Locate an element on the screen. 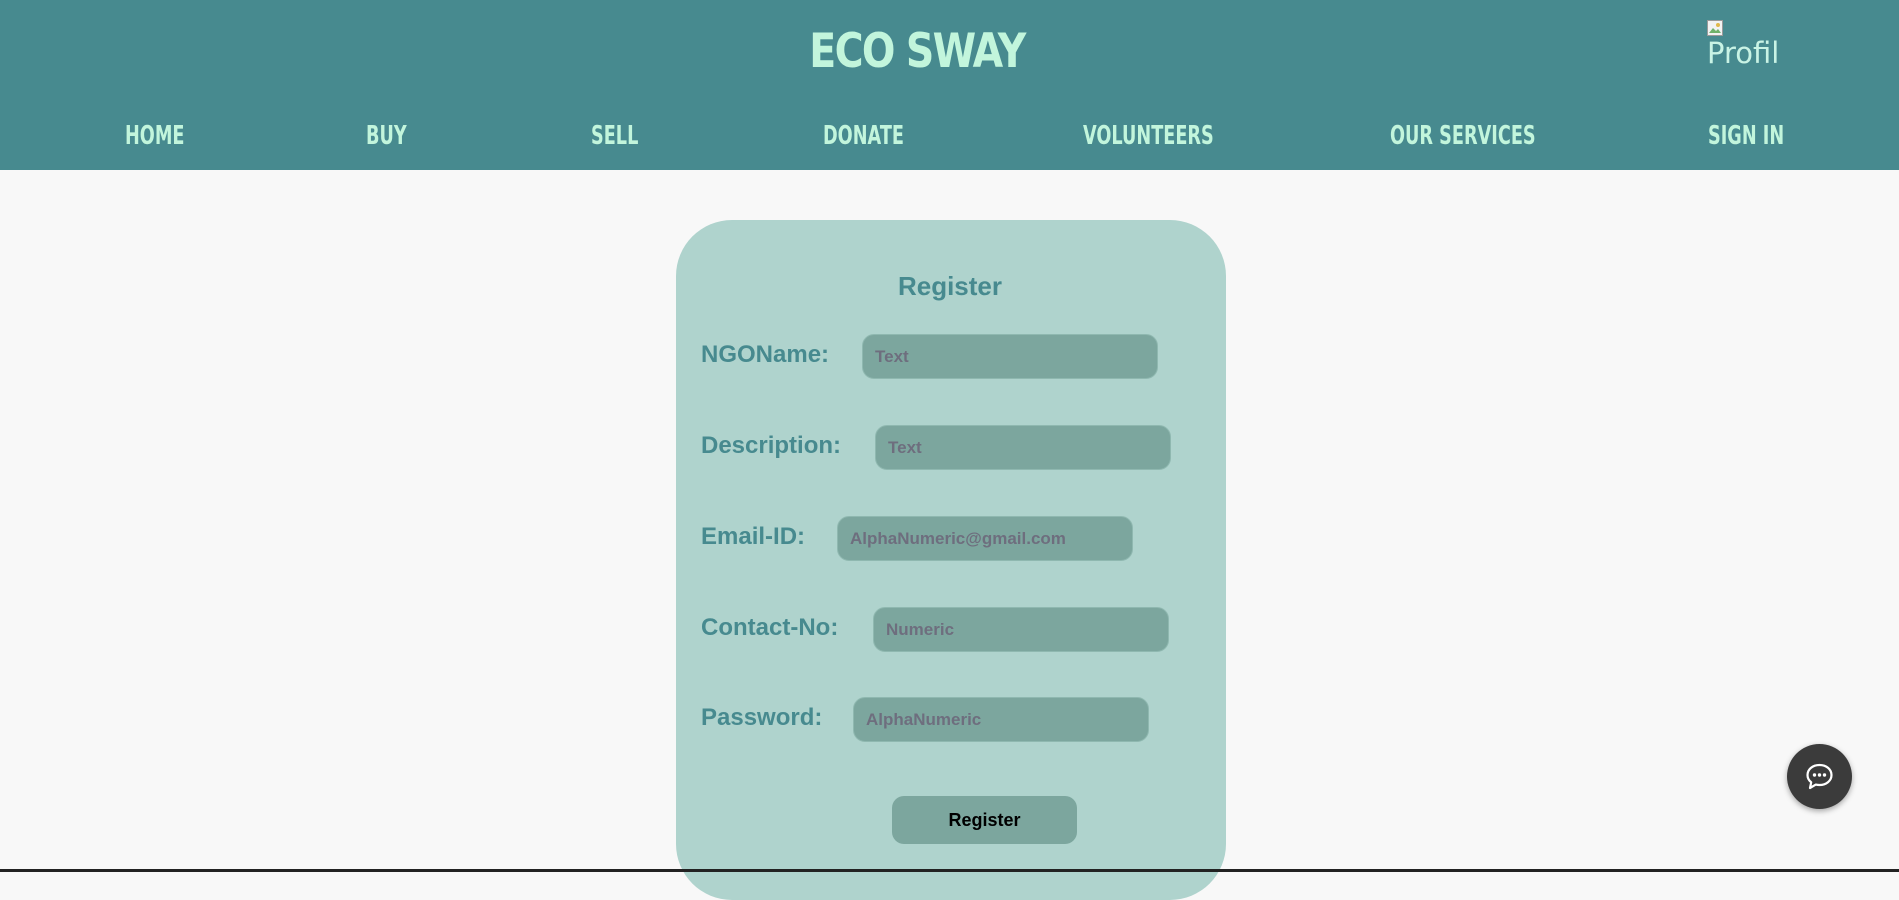 The height and width of the screenshot is (900, 1899). nav-home-label: HOME is located at coordinates (155, 136).